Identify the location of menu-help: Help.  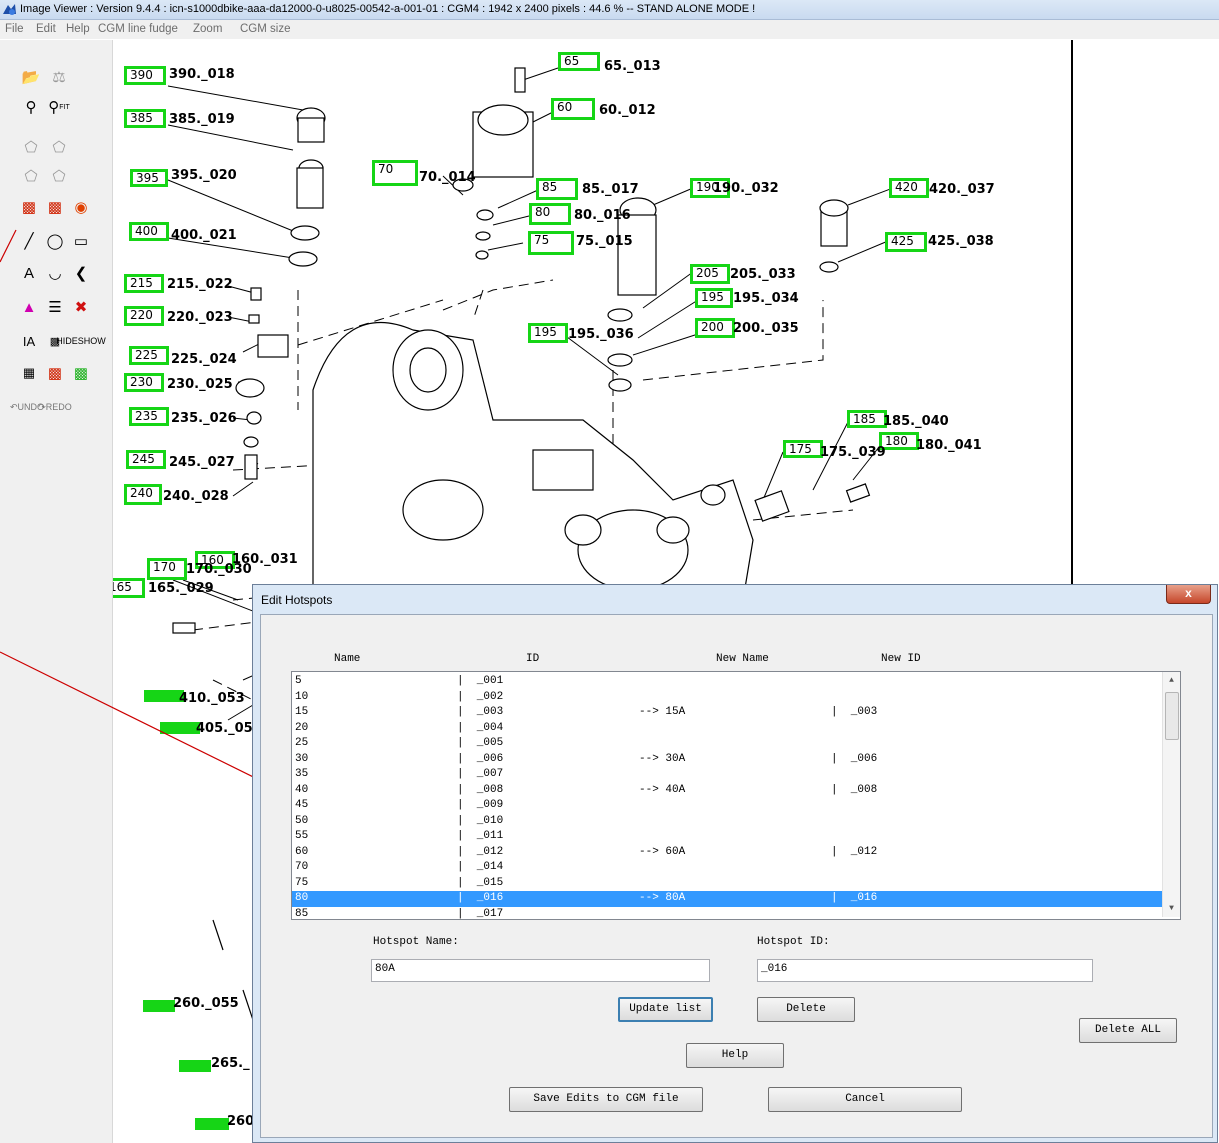
(78, 29).